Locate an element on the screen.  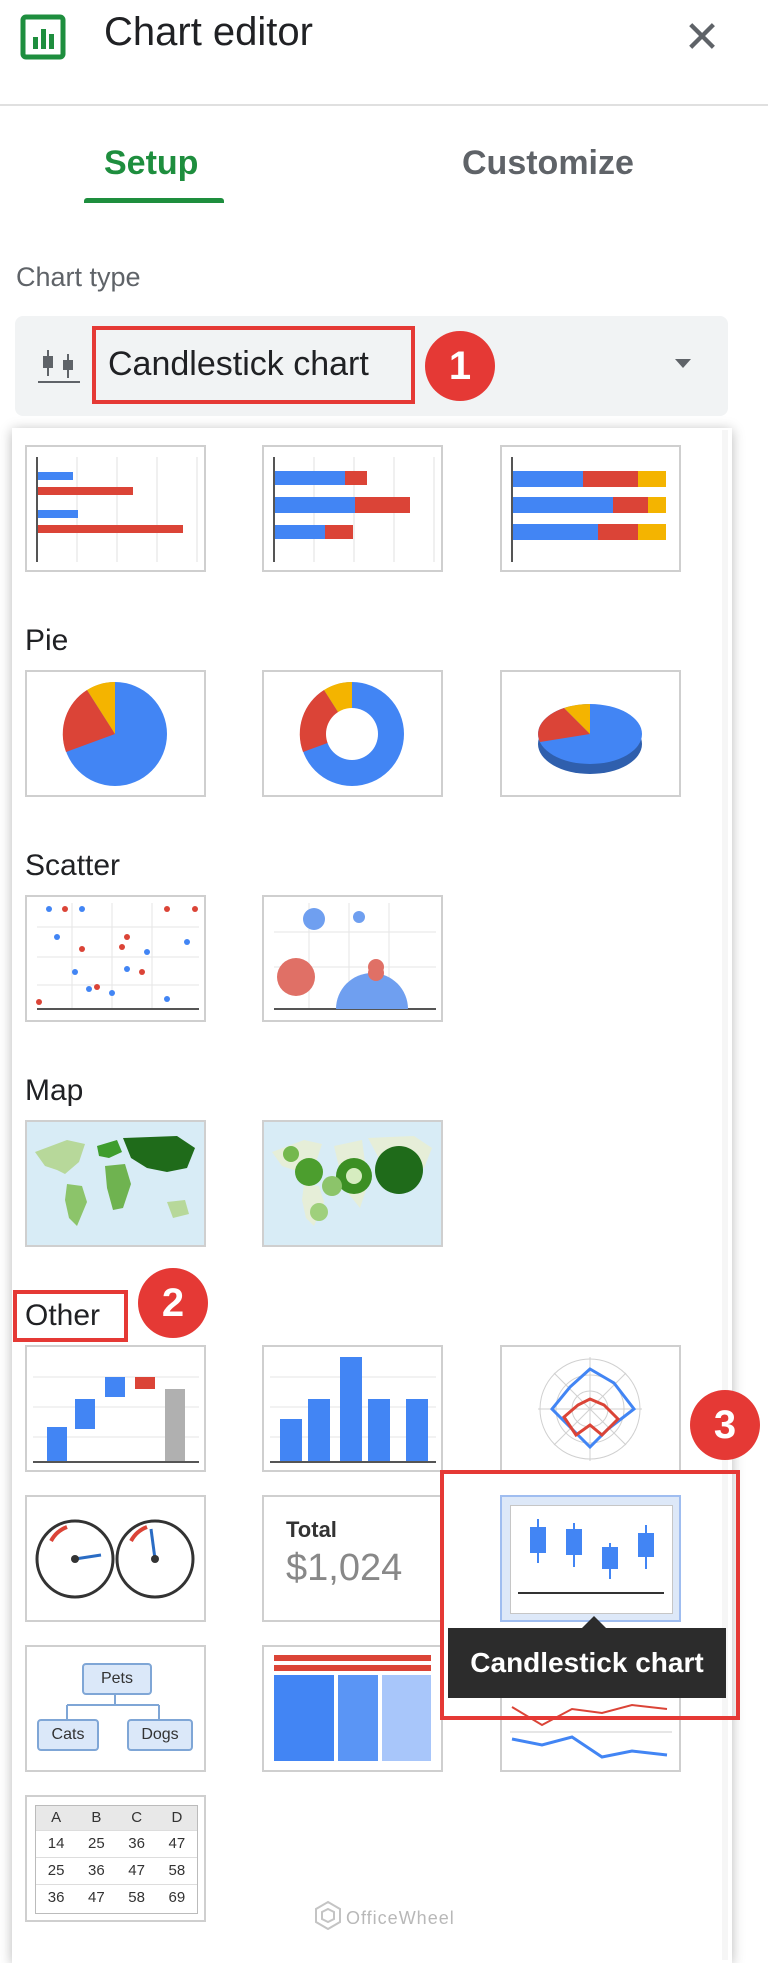
step-badge-2: 2 is located at coordinates (173, 1303).